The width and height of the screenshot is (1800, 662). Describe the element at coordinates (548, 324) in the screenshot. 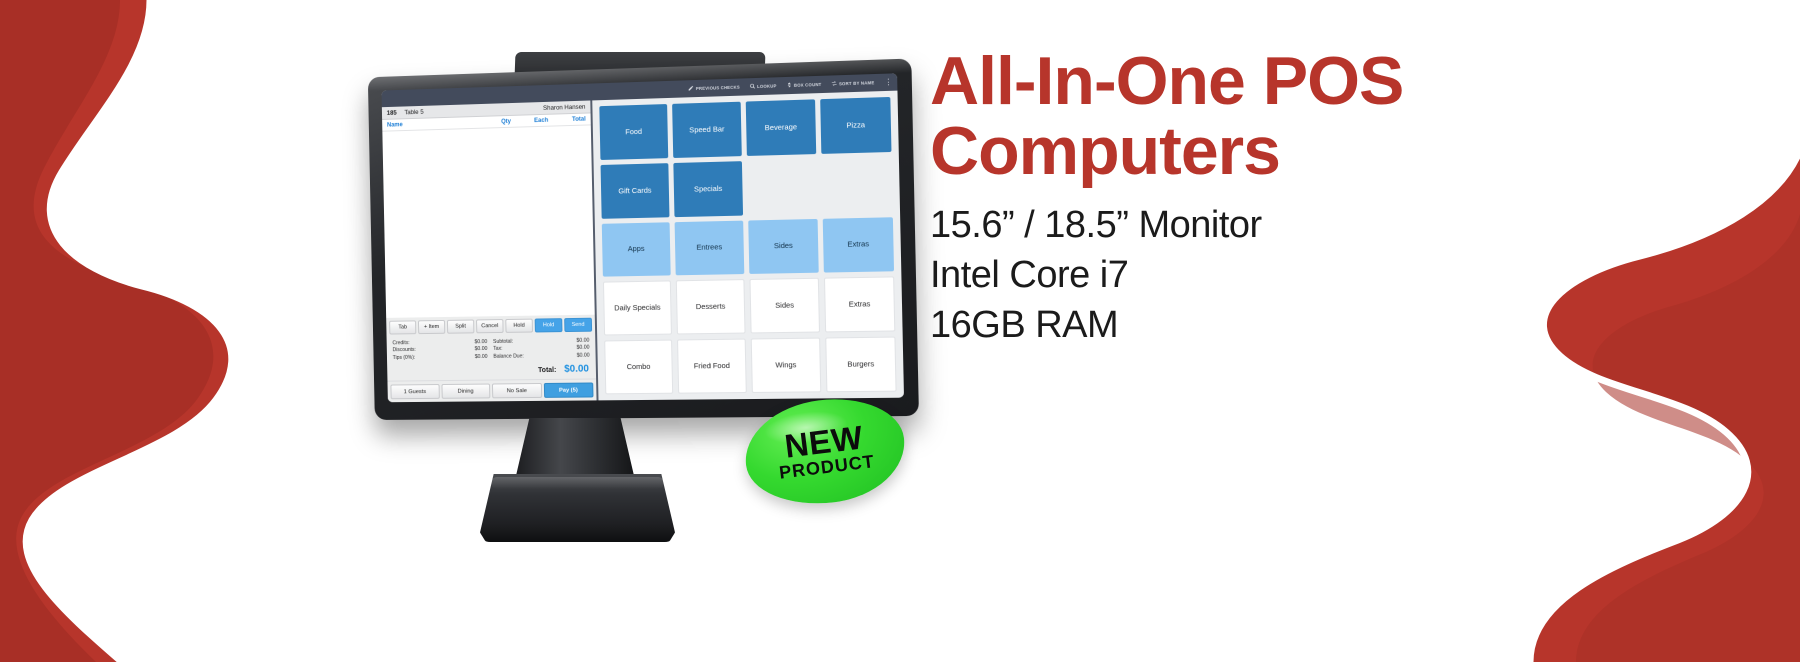

I see `hold-accent-button: Hold` at that location.